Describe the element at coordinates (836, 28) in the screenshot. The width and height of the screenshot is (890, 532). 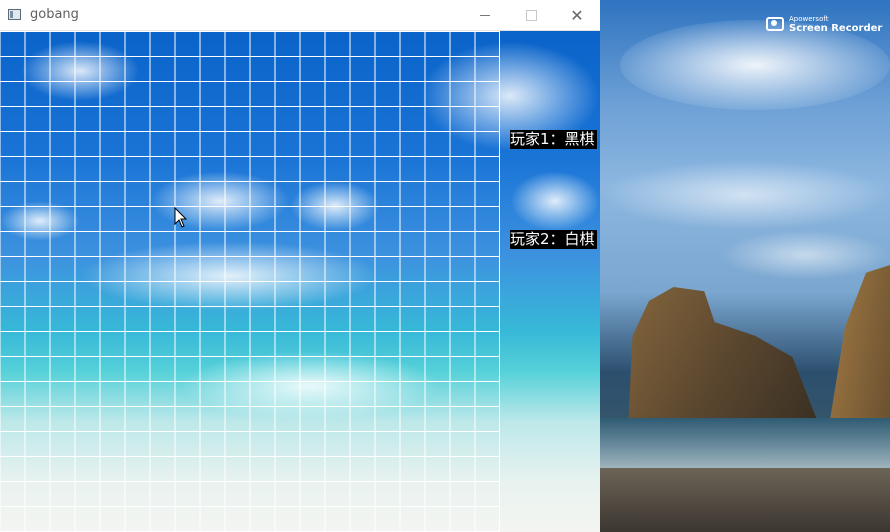
I see `recorder-name: Screen Recorder` at that location.